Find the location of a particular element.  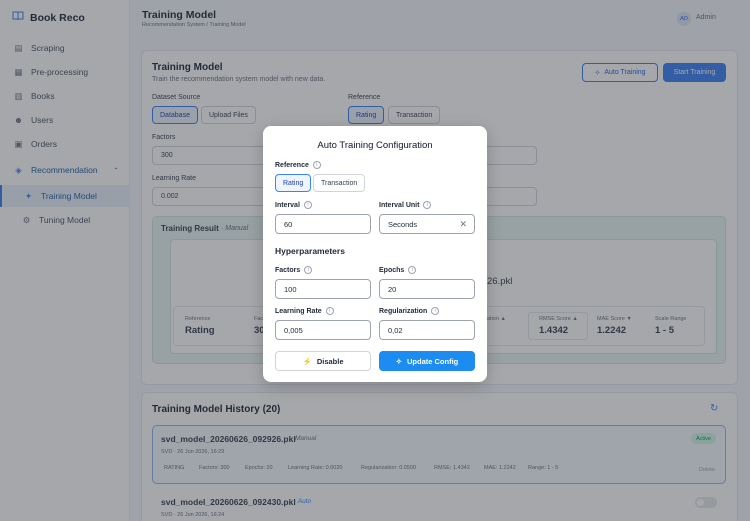

modal-title: Auto Training Configuration is located at coordinates (375, 145).